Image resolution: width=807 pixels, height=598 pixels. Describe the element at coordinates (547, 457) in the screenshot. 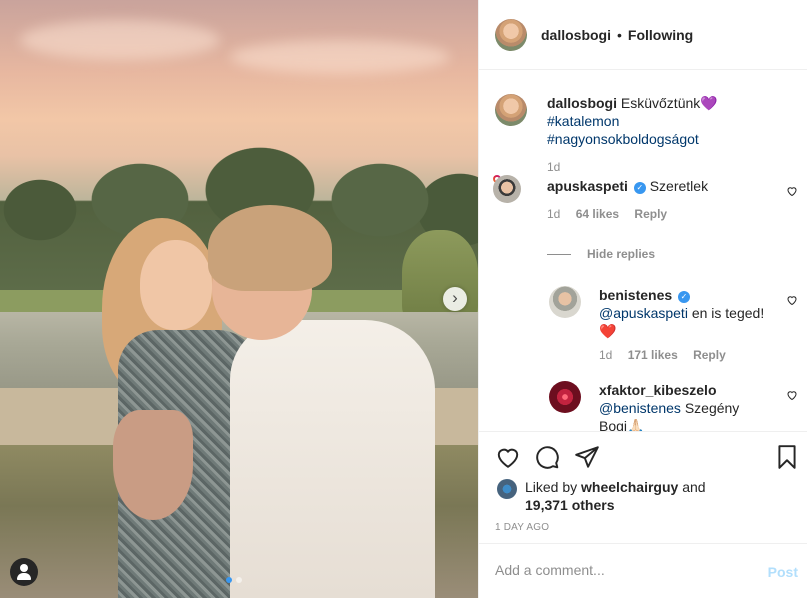

I see `comment-bubble-icon` at that location.